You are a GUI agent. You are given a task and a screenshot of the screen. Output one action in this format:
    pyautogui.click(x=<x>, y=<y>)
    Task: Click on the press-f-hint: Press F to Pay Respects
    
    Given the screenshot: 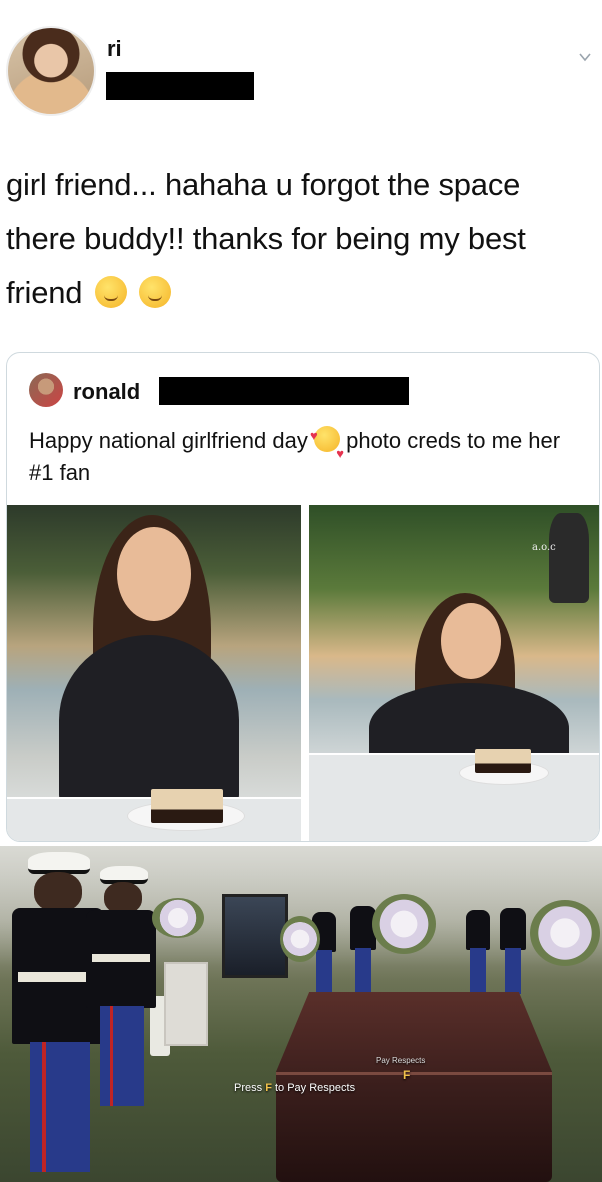 What is the action you would take?
    pyautogui.click(x=294, y=1088)
    